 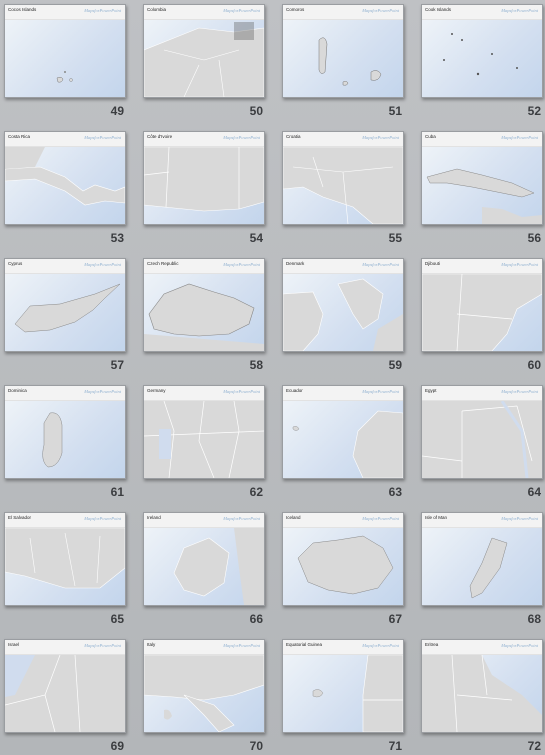 I want to click on slide-number: 67, so click(x=395, y=619).